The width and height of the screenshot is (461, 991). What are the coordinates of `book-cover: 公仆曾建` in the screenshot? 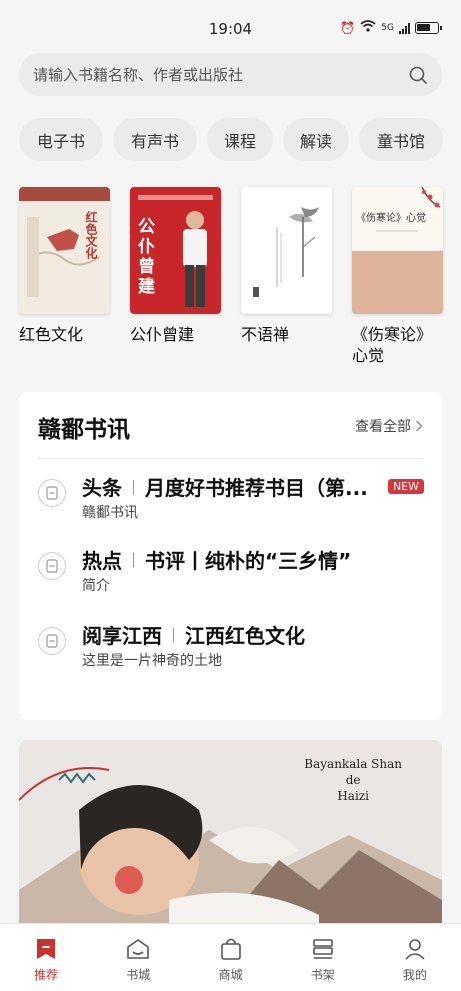 It's located at (175, 250).